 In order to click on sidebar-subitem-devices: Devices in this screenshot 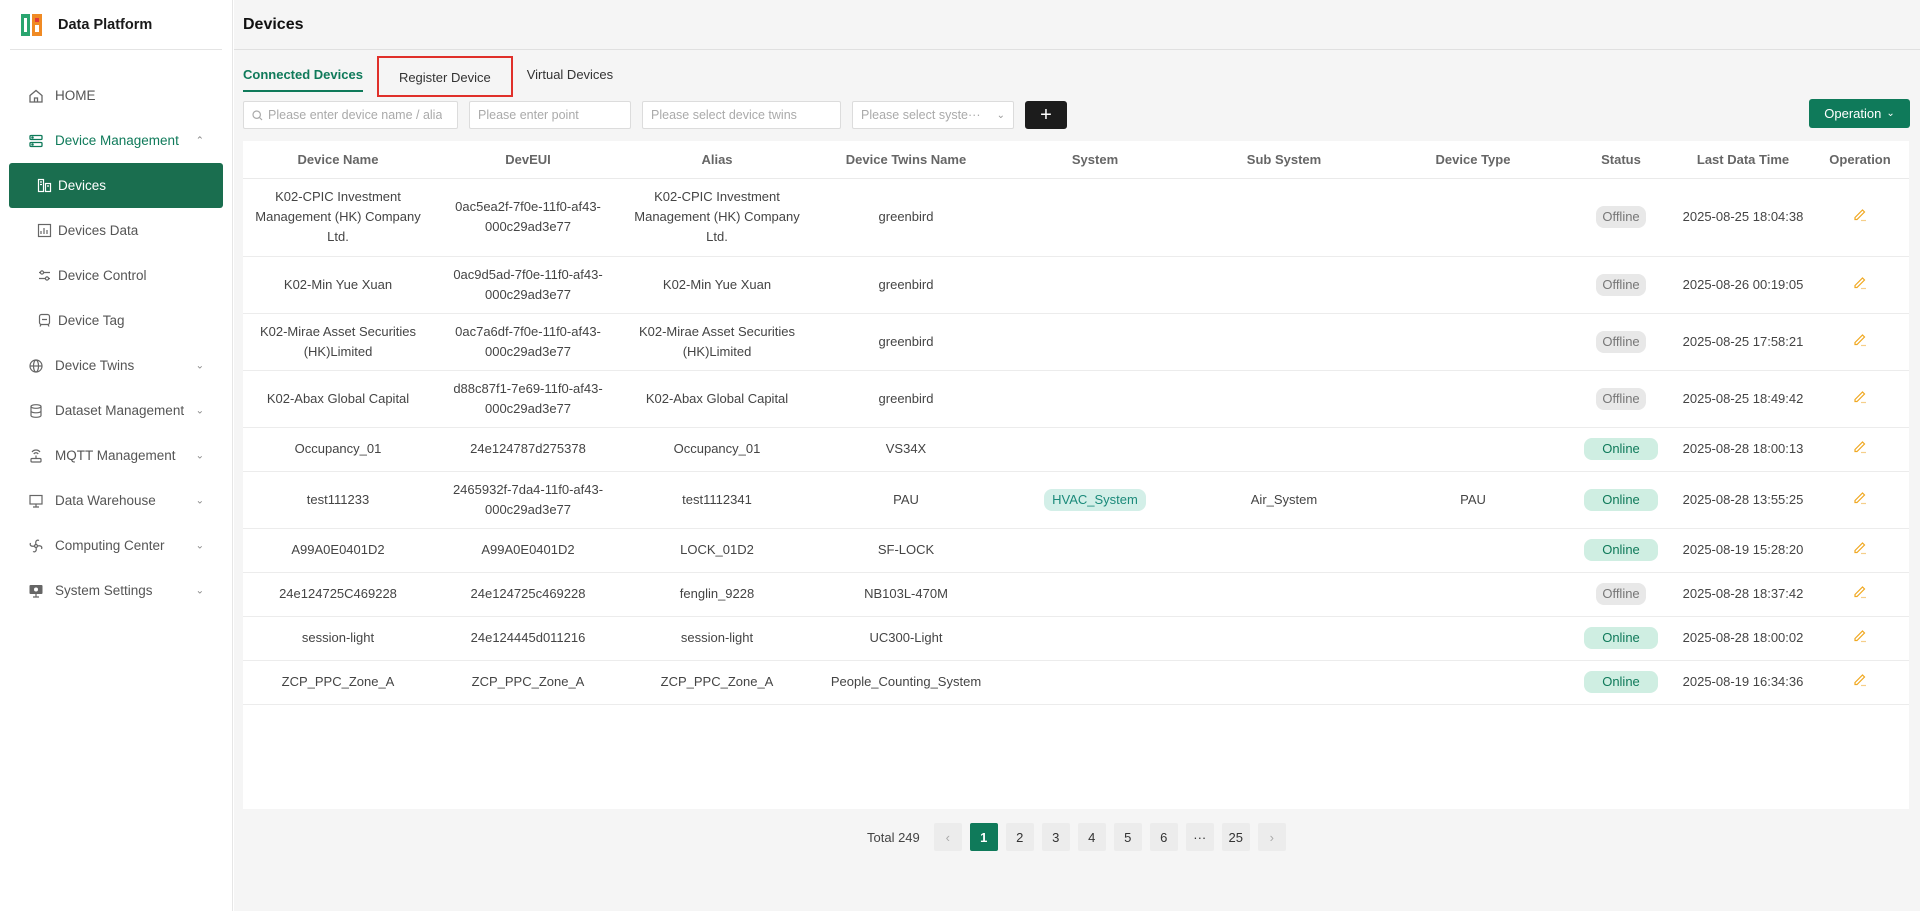, I will do `click(116, 185)`.